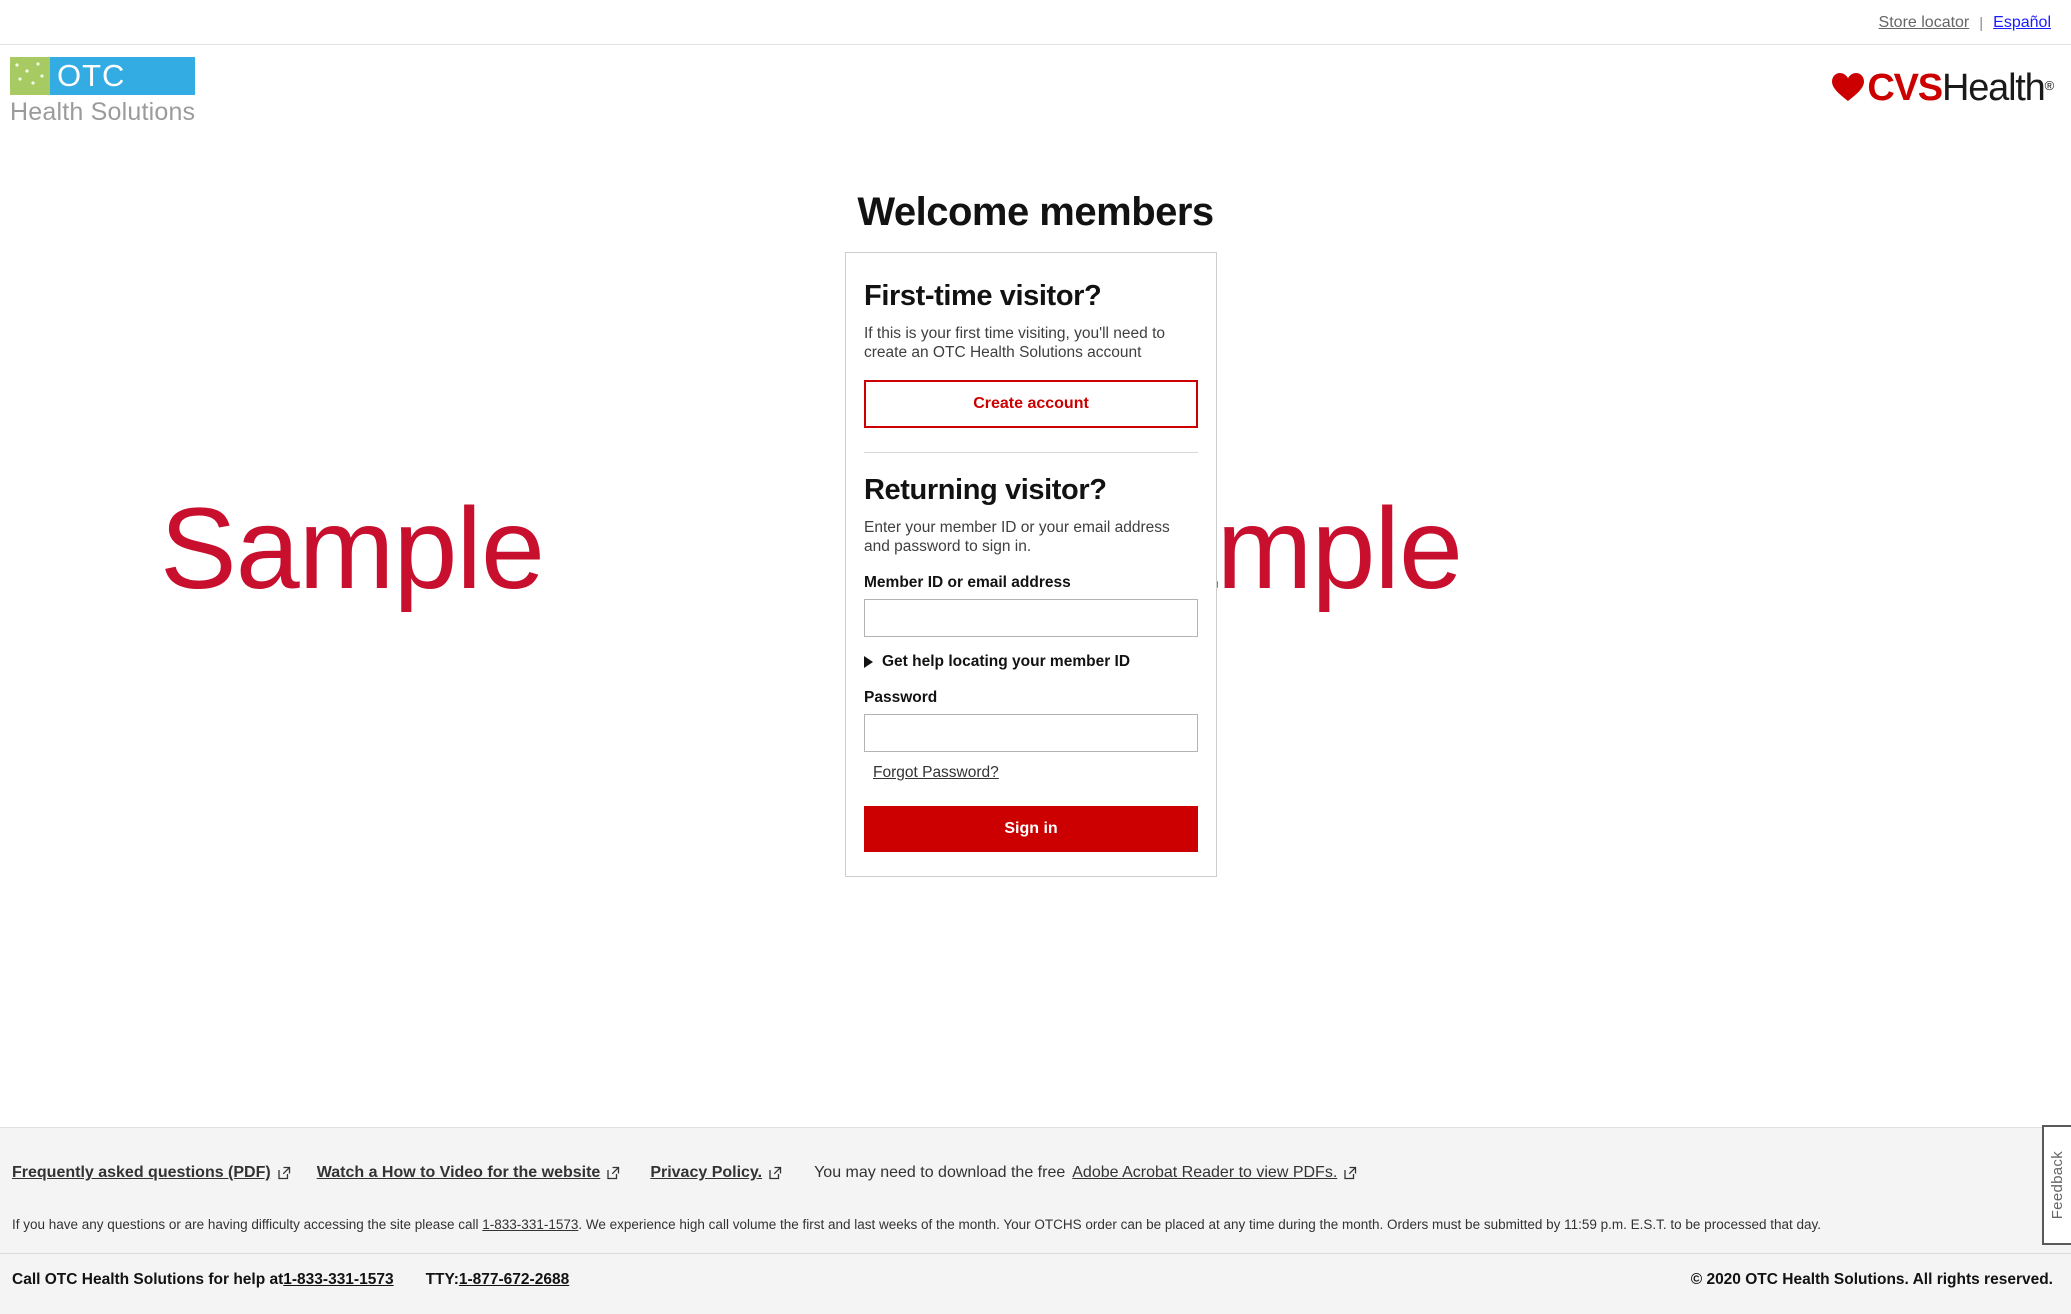 The image size is (2071, 1314). What do you see at coordinates (458, 1172) in the screenshot?
I see `how-to-video-label: Watch a How to Video for the website` at bounding box center [458, 1172].